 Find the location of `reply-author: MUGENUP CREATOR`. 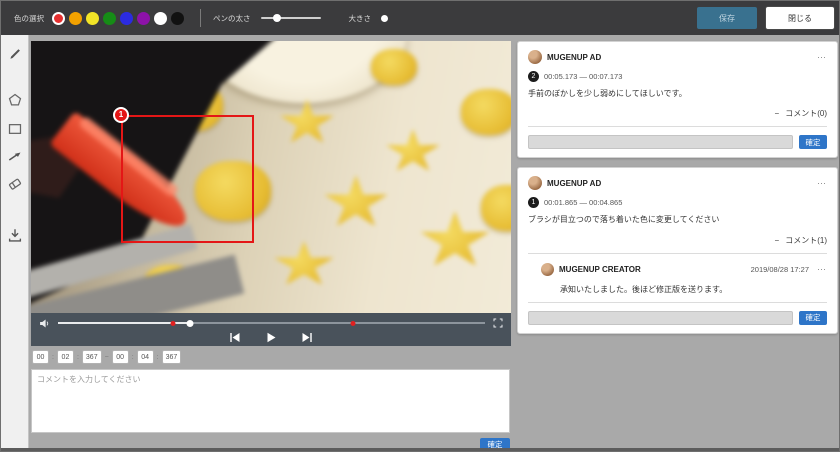

reply-author: MUGENUP CREATOR is located at coordinates (600, 269).